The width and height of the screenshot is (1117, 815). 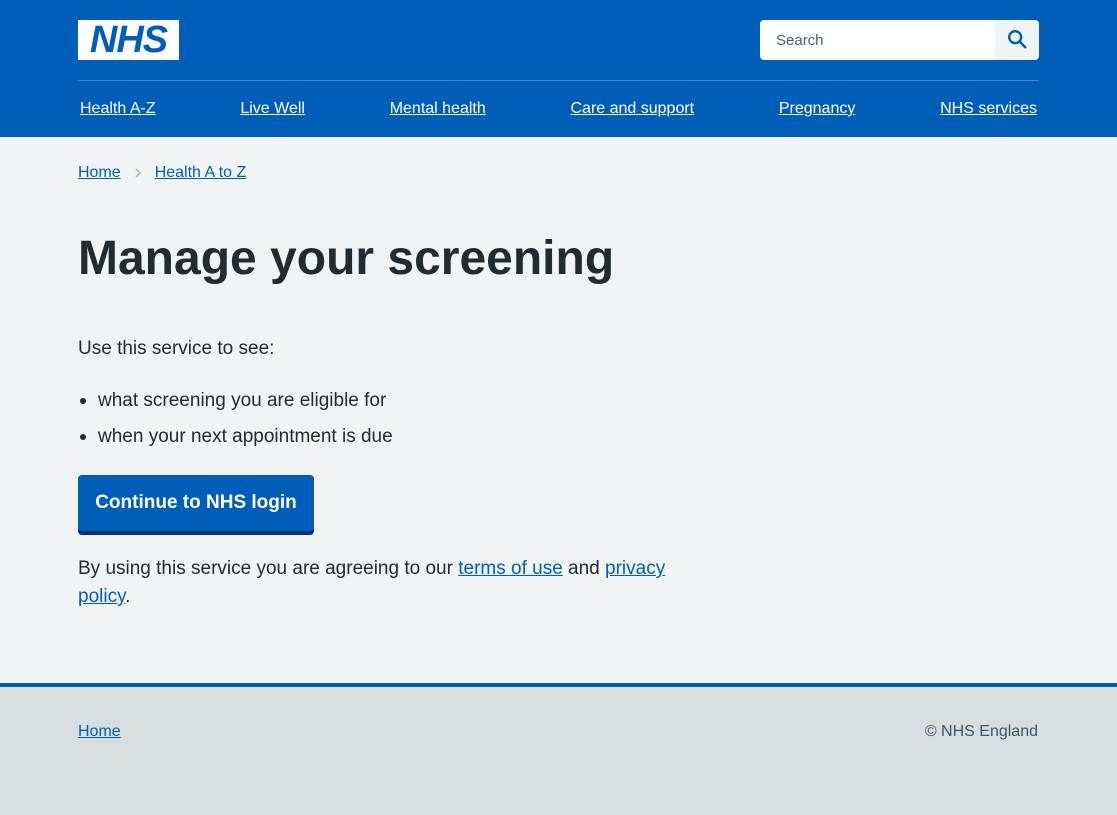 What do you see at coordinates (235, 437) in the screenshot?
I see `list-item: when your next appointment is due` at bounding box center [235, 437].